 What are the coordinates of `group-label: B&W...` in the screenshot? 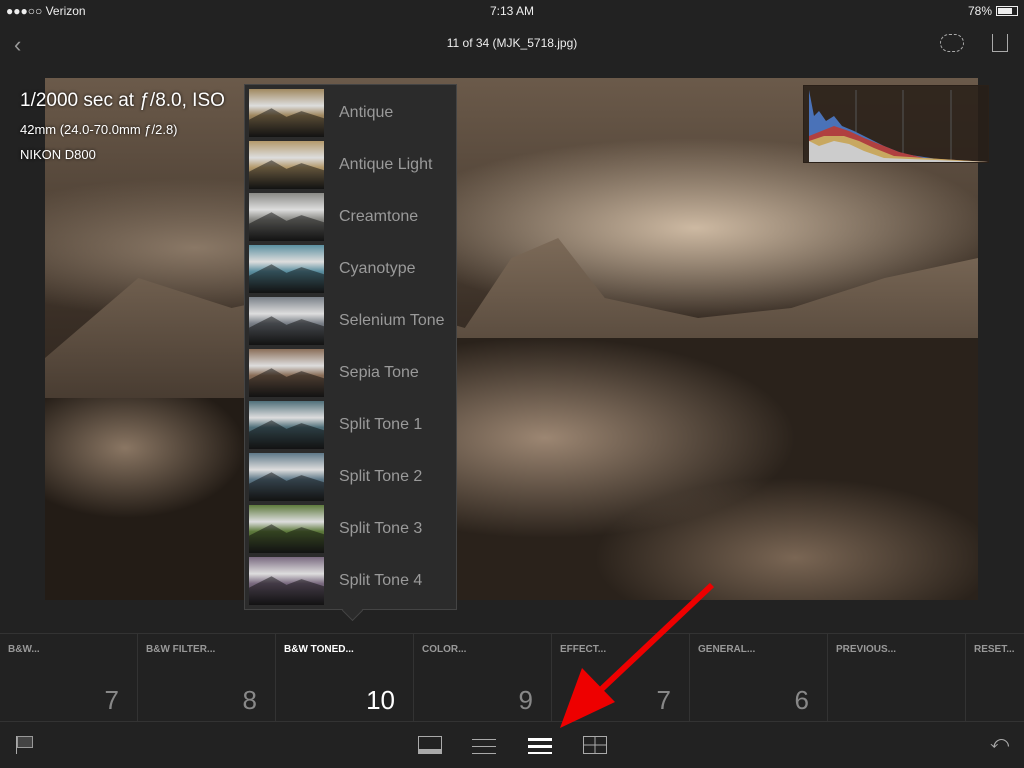 It's located at (24, 649).